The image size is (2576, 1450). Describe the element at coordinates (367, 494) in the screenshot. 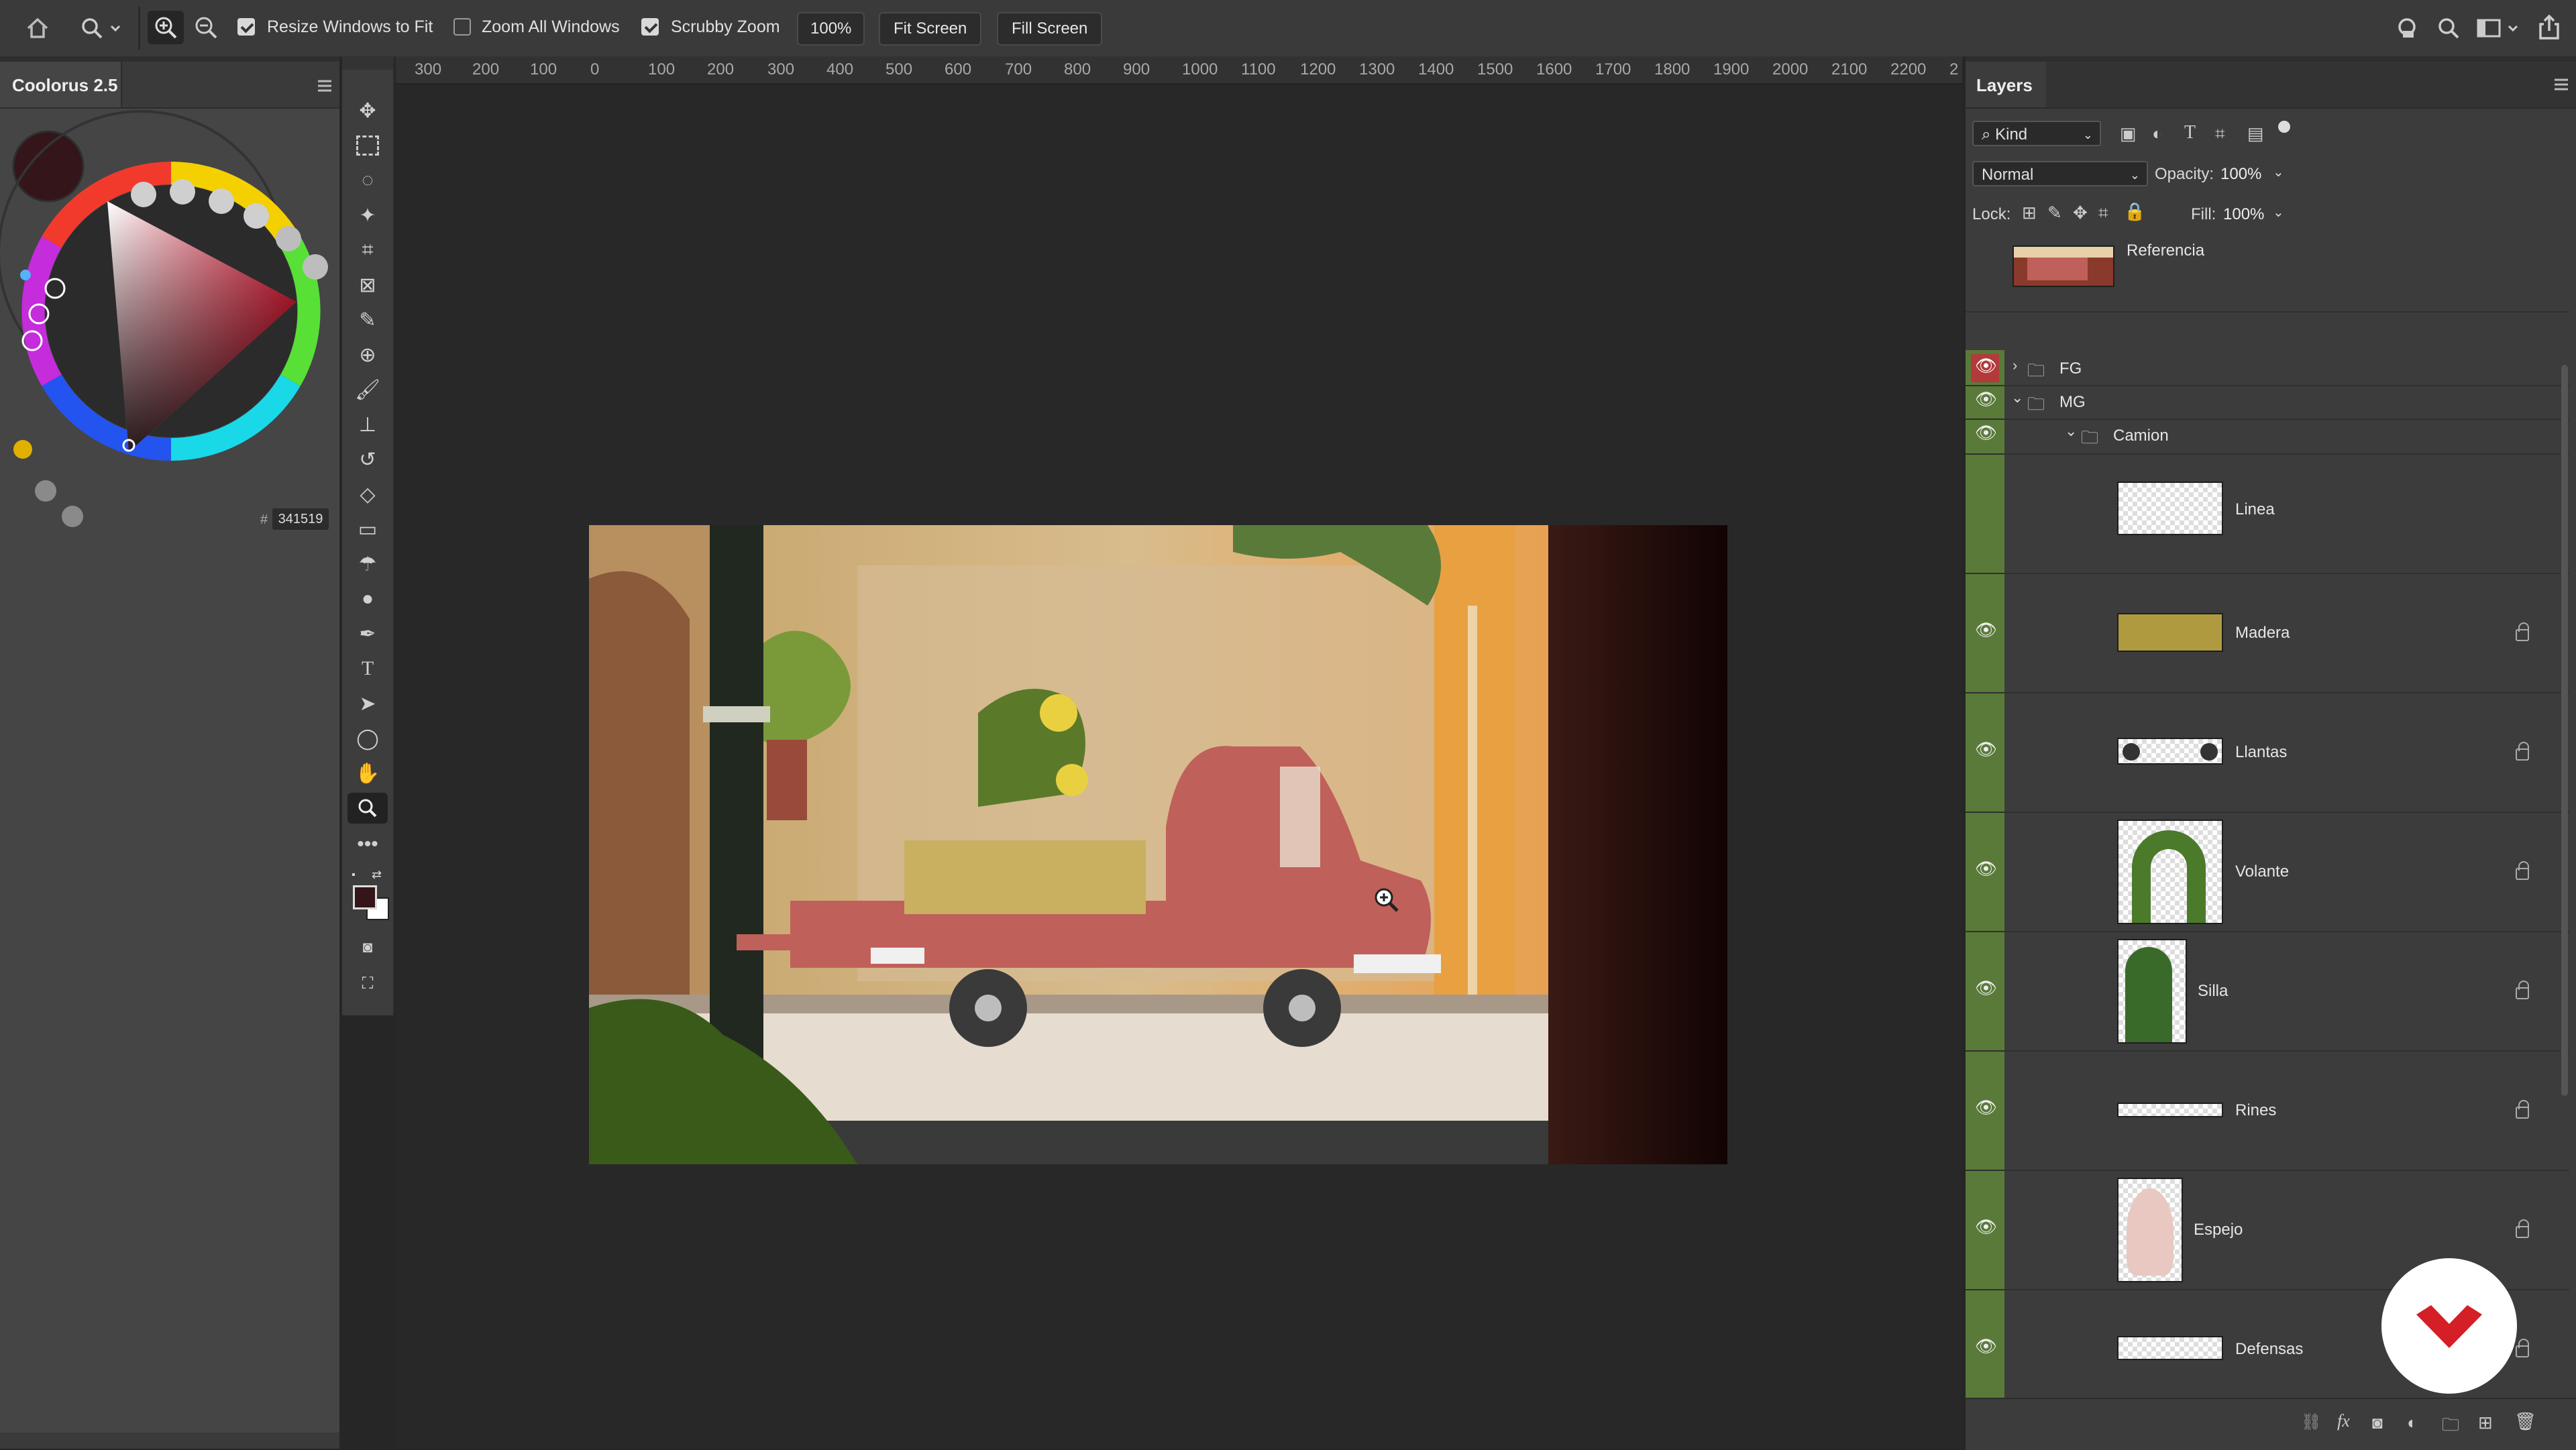

I see `eraser-tool-icon: ◇` at that location.